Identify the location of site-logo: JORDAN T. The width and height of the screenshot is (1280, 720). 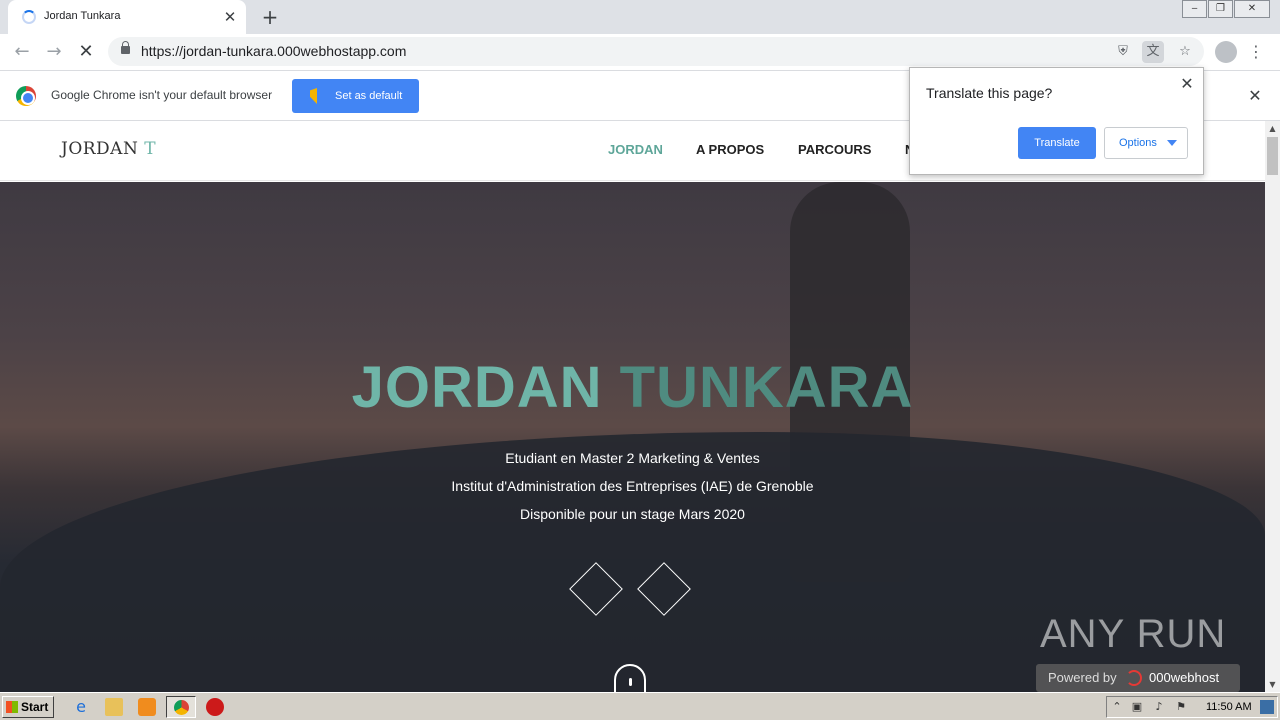
(108, 149).